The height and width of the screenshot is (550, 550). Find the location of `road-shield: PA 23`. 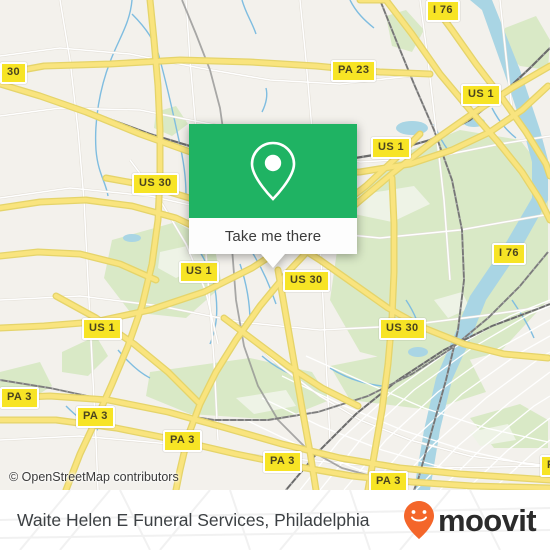

road-shield: PA 23 is located at coordinates (354, 71).